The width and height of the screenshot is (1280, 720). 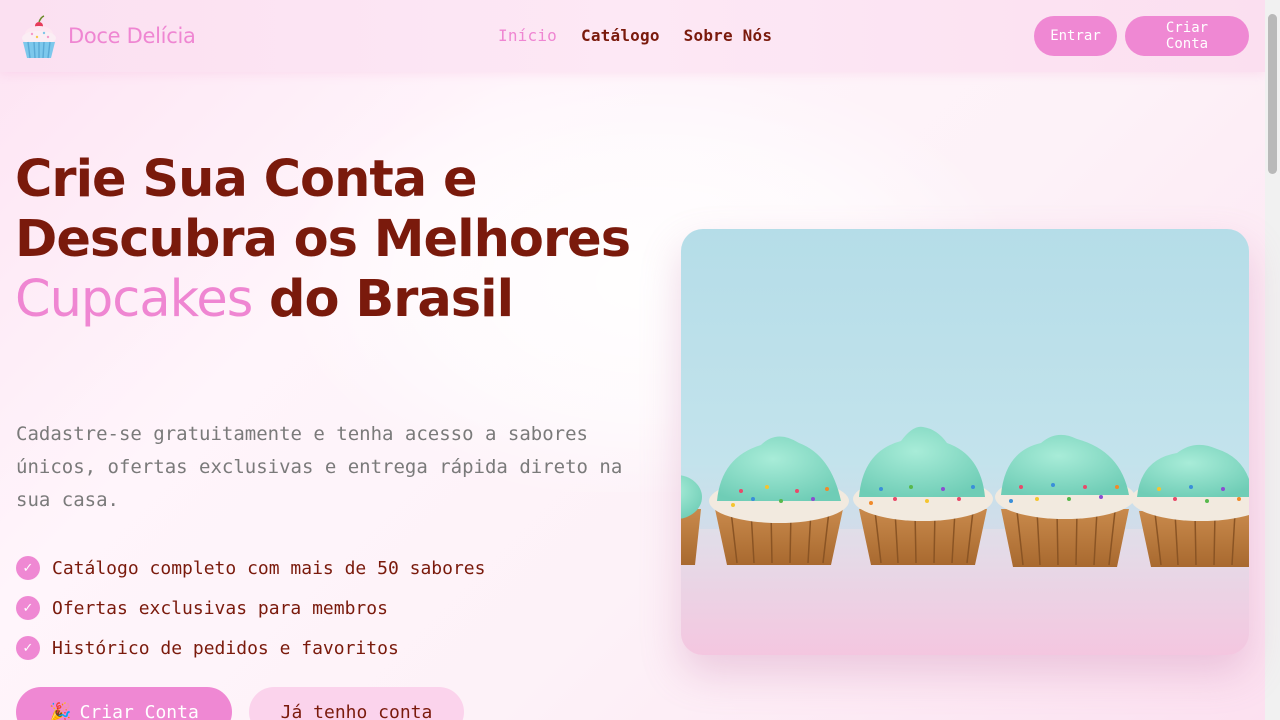 I want to click on have-account-cta: Já tenho conta, so click(x=356, y=703).